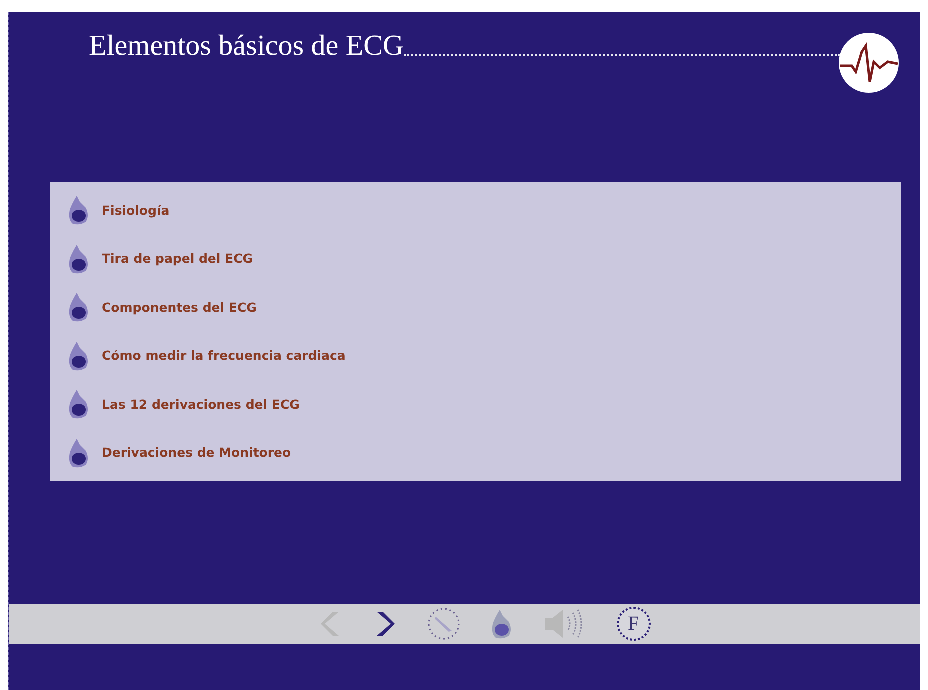  I want to click on menu-link: Las 12 derivaciones del ECG, so click(201, 404).